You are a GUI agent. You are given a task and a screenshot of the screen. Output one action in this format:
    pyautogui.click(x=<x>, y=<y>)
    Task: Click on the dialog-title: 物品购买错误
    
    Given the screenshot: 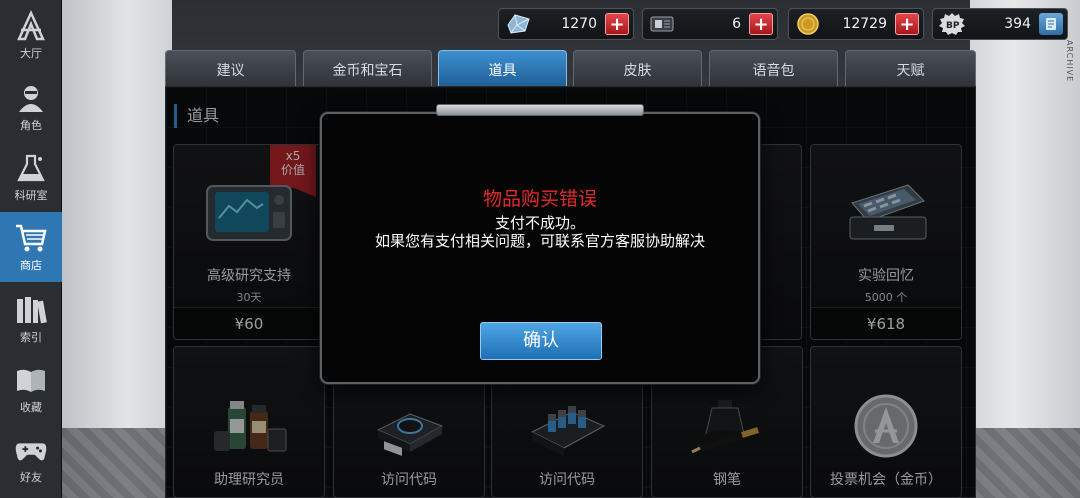 What is the action you would take?
    pyautogui.click(x=539, y=199)
    